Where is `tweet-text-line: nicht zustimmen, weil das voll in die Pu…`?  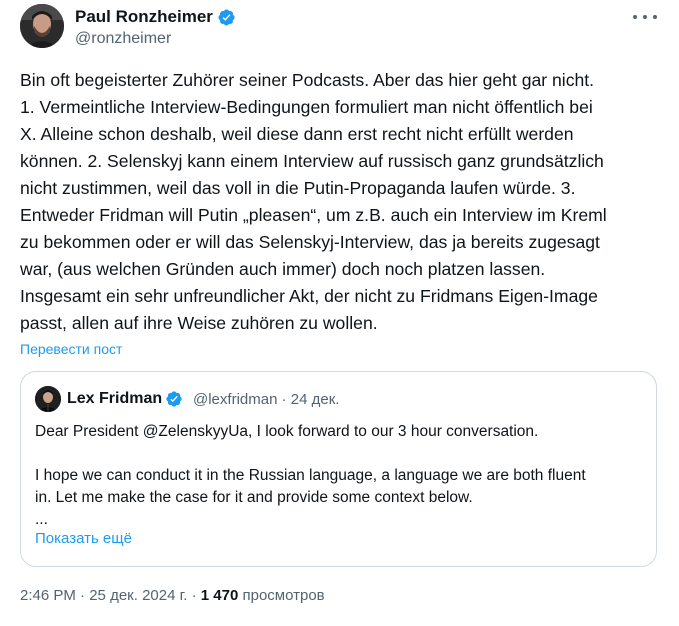
tweet-text-line: nicht zustimmen, weil das voll in die Pu… is located at coordinates (298, 188).